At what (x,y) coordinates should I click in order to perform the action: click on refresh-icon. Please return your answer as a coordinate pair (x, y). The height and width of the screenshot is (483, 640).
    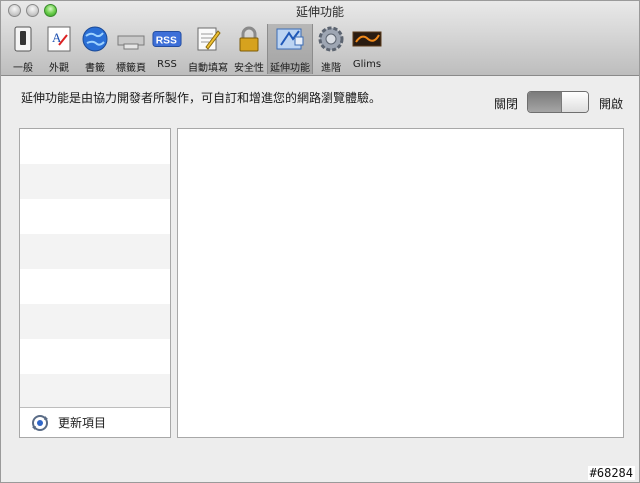
    Looking at the image, I should click on (40, 422).